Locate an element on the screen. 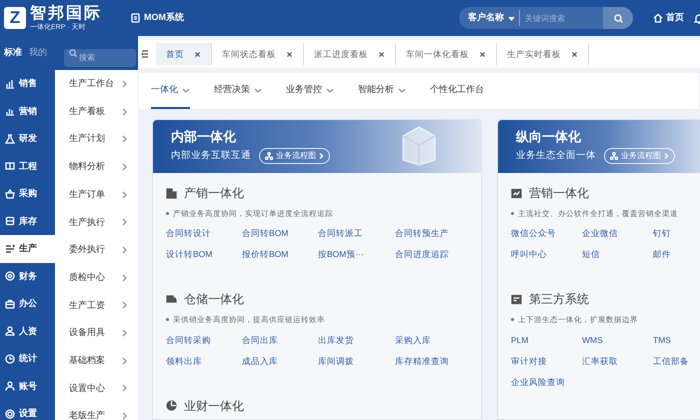  collapse-icon is located at coordinates (145, 54).